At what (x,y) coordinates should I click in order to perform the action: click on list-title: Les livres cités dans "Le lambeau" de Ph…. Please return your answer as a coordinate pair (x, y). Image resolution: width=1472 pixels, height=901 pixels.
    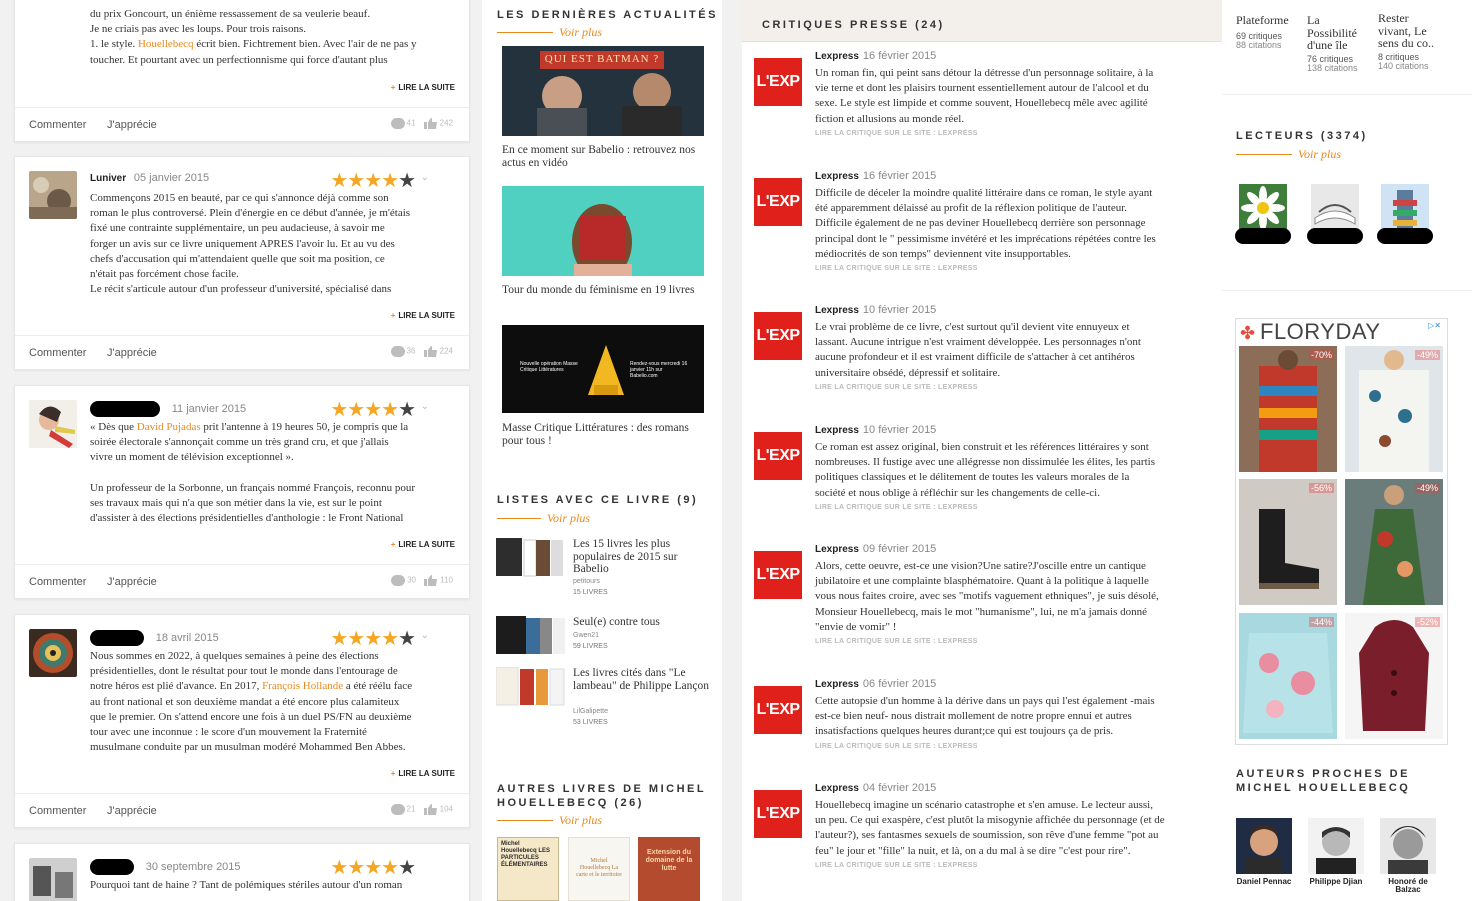
    Looking at the image, I should click on (642, 679).